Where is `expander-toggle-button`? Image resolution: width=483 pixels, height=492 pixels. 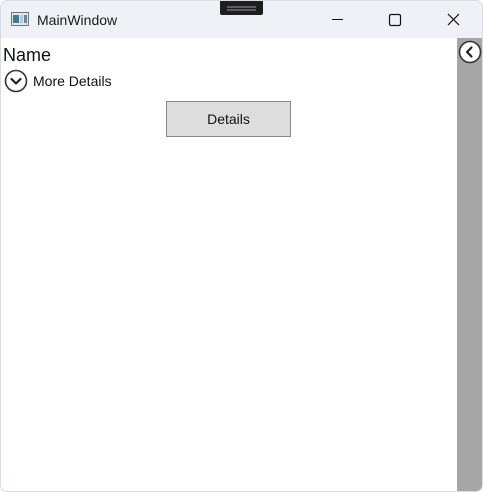
expander-toggle-button is located at coordinates (16, 81).